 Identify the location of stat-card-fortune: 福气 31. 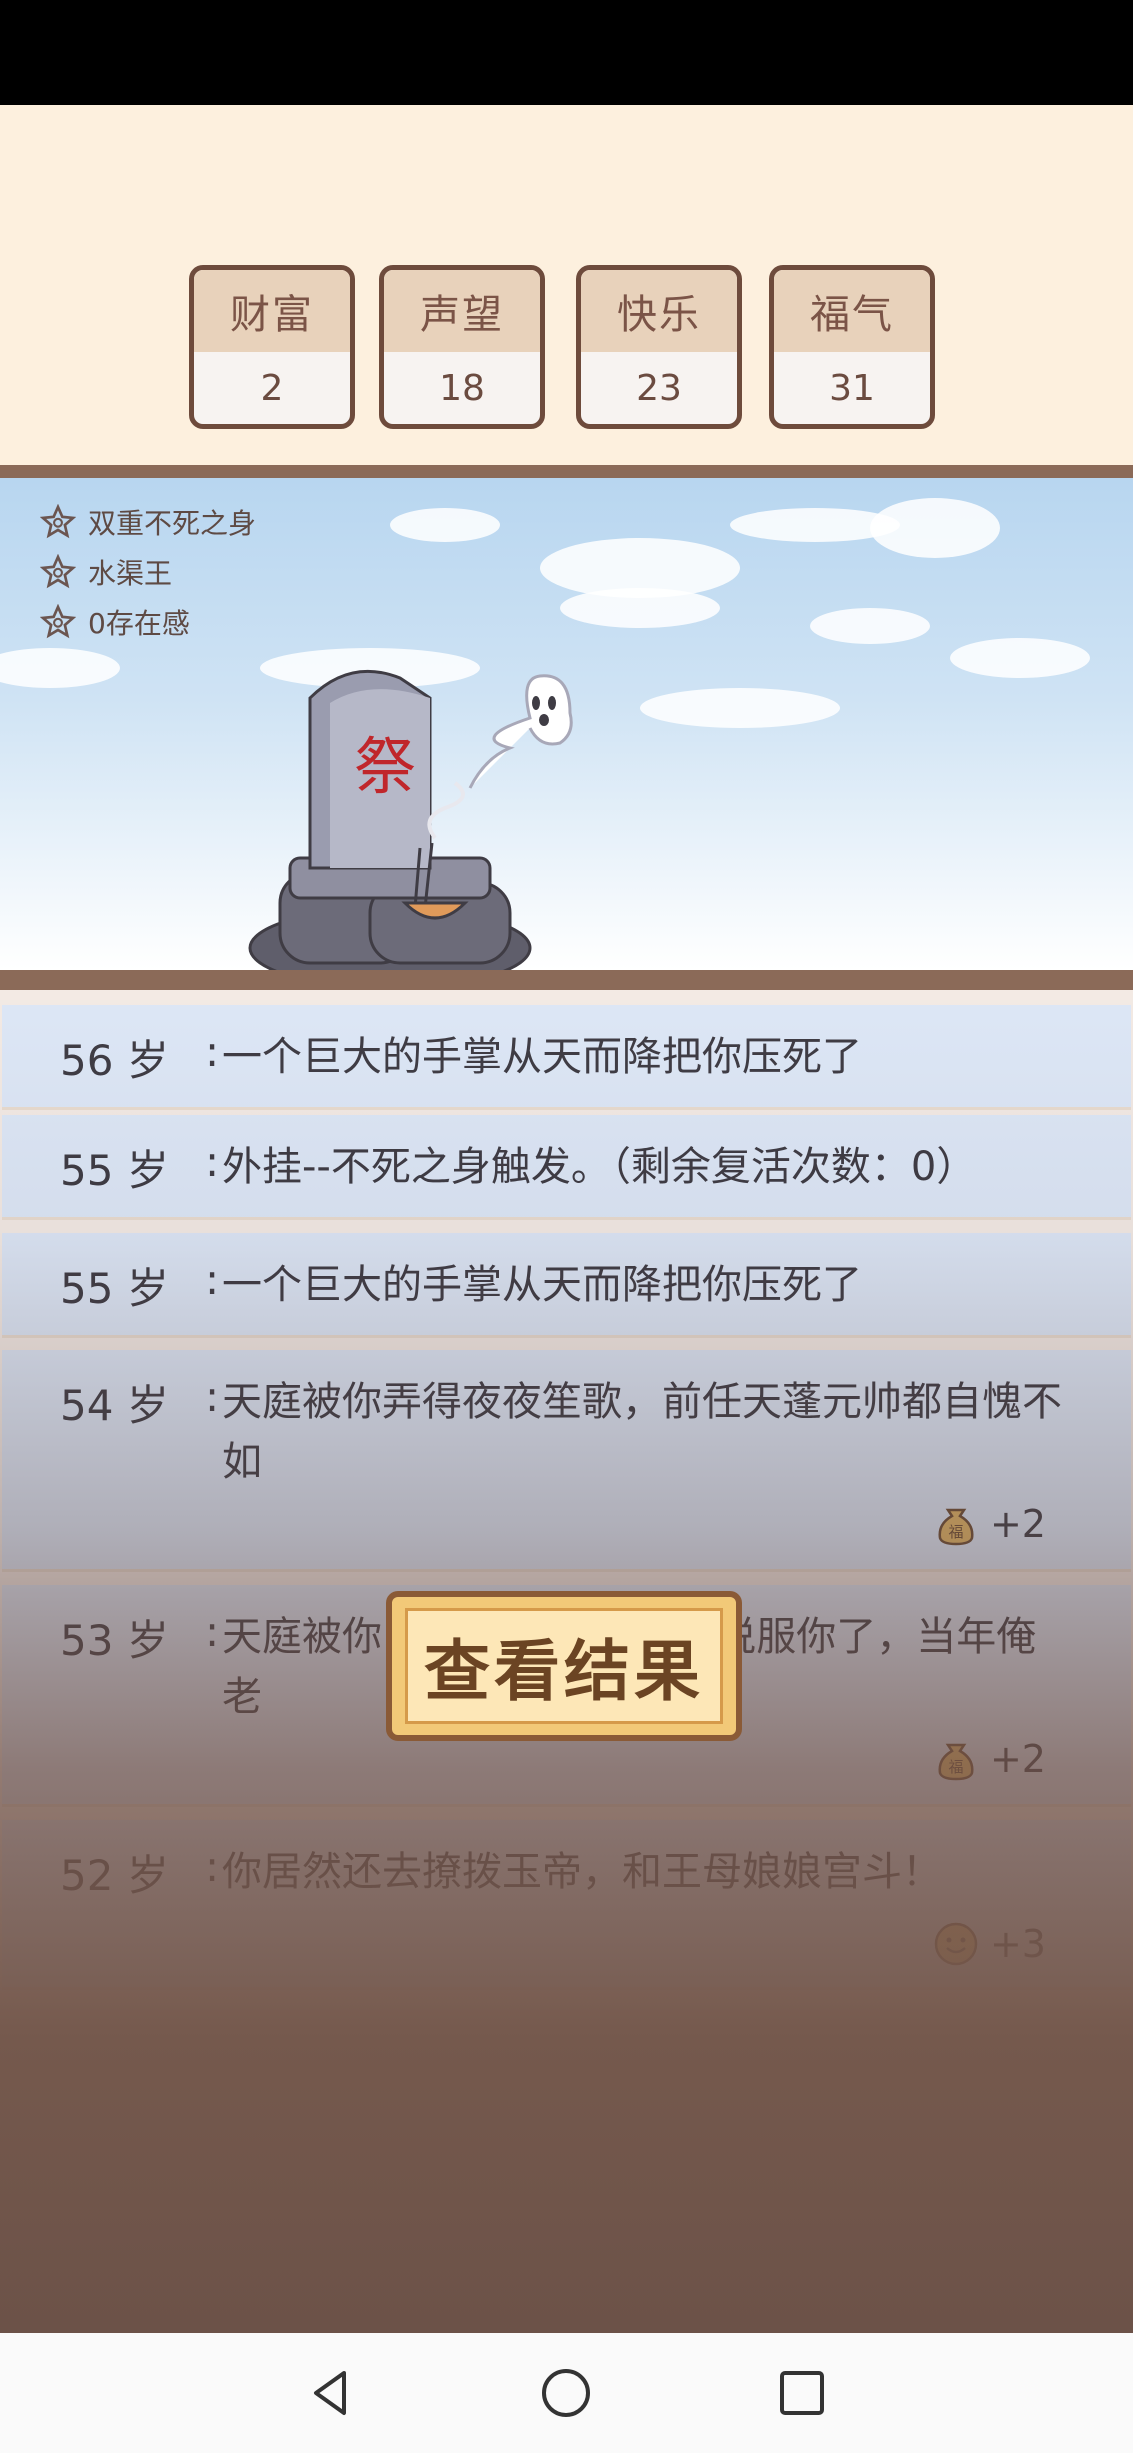
(852, 347).